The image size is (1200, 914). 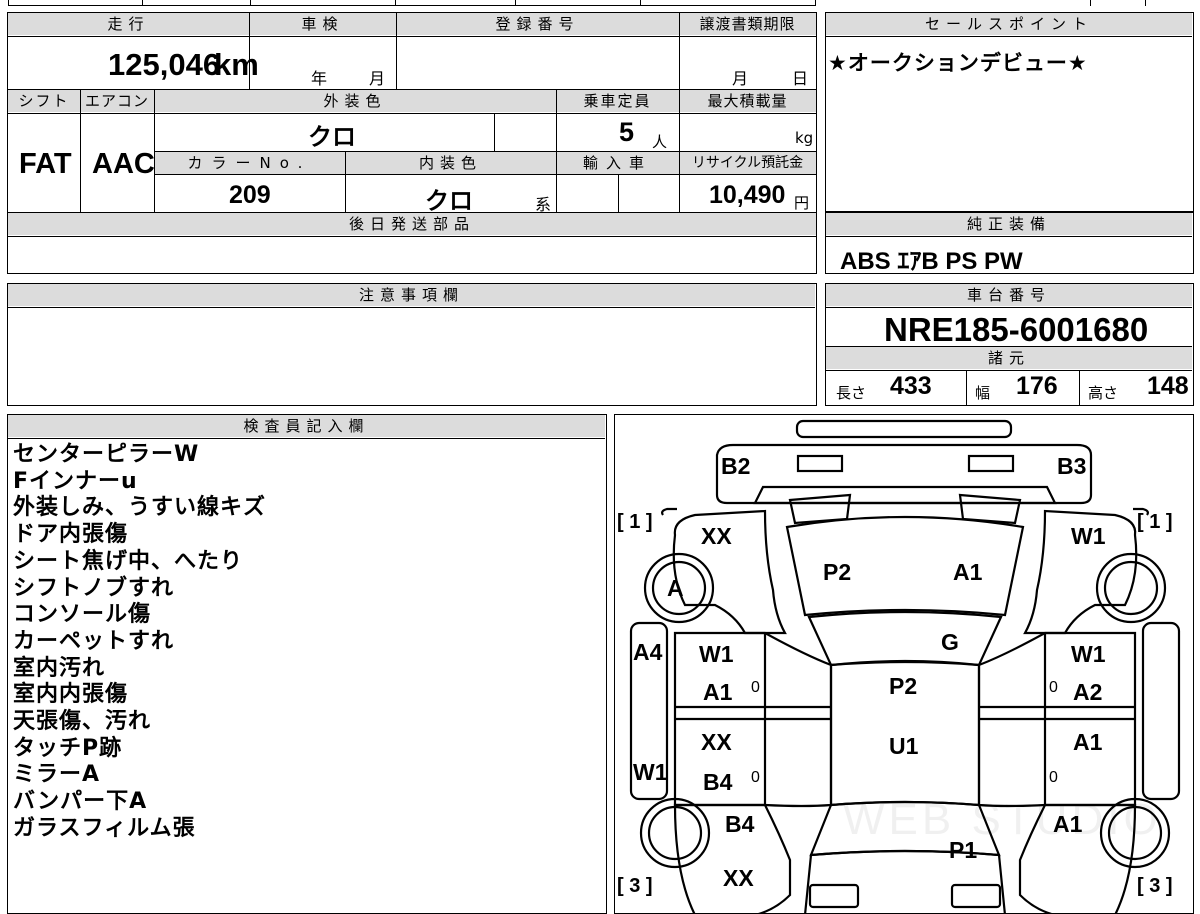 What do you see at coordinates (140, 508) in the screenshot?
I see `note-line: 外装しみ、うすい線キズ` at bounding box center [140, 508].